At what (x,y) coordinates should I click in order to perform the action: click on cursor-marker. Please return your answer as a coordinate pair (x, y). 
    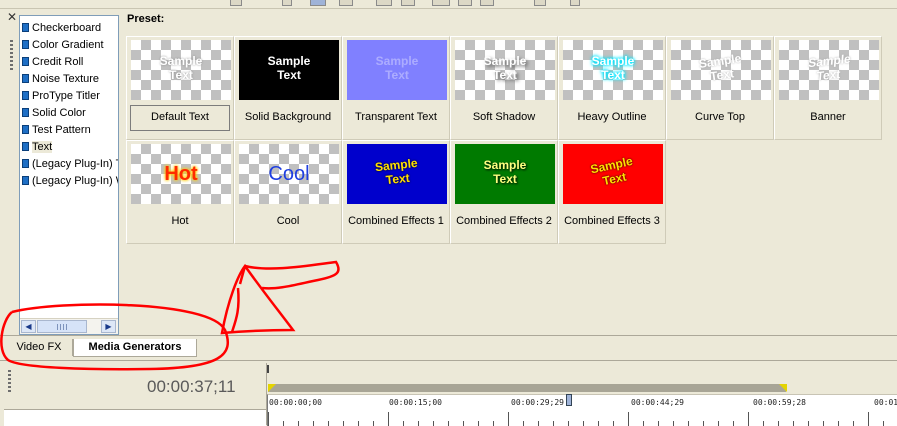
    Looking at the image, I should click on (268, 369).